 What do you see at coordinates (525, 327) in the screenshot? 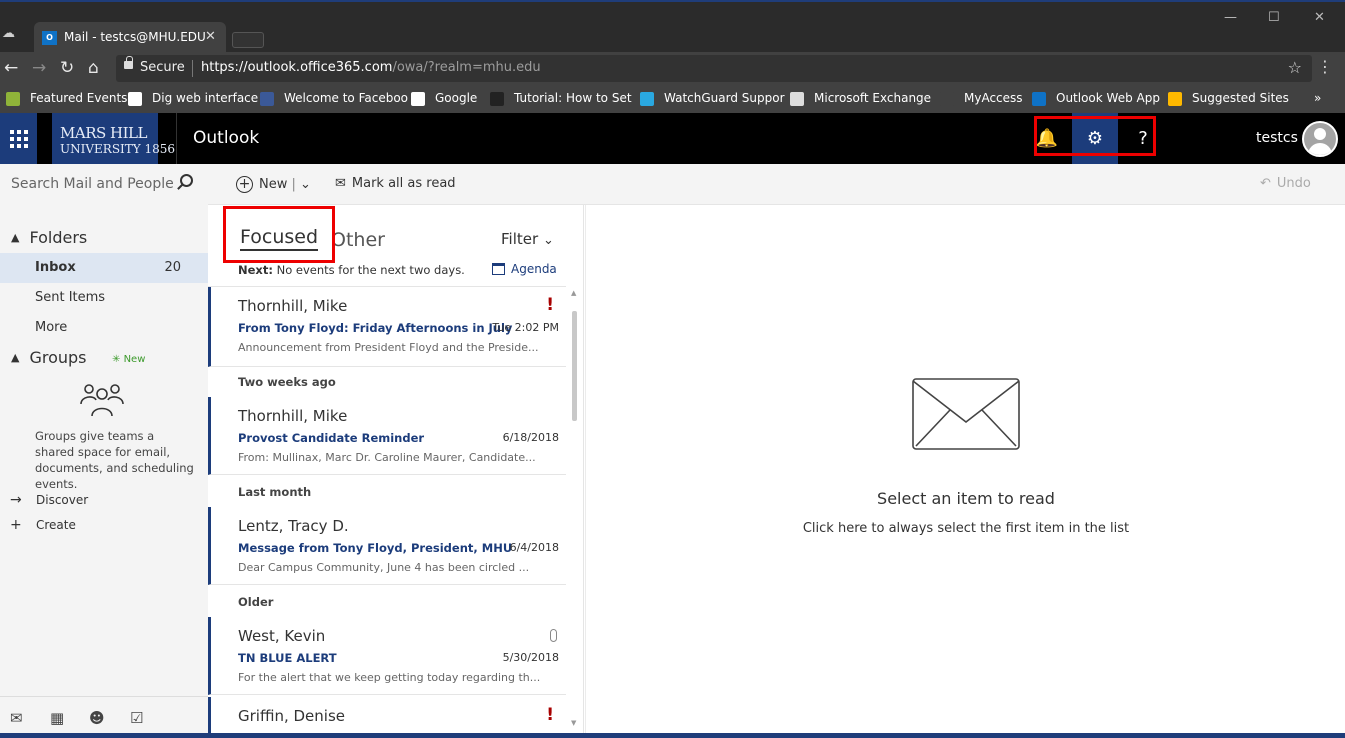
I see `message-date: Tue 2:02 PM` at bounding box center [525, 327].